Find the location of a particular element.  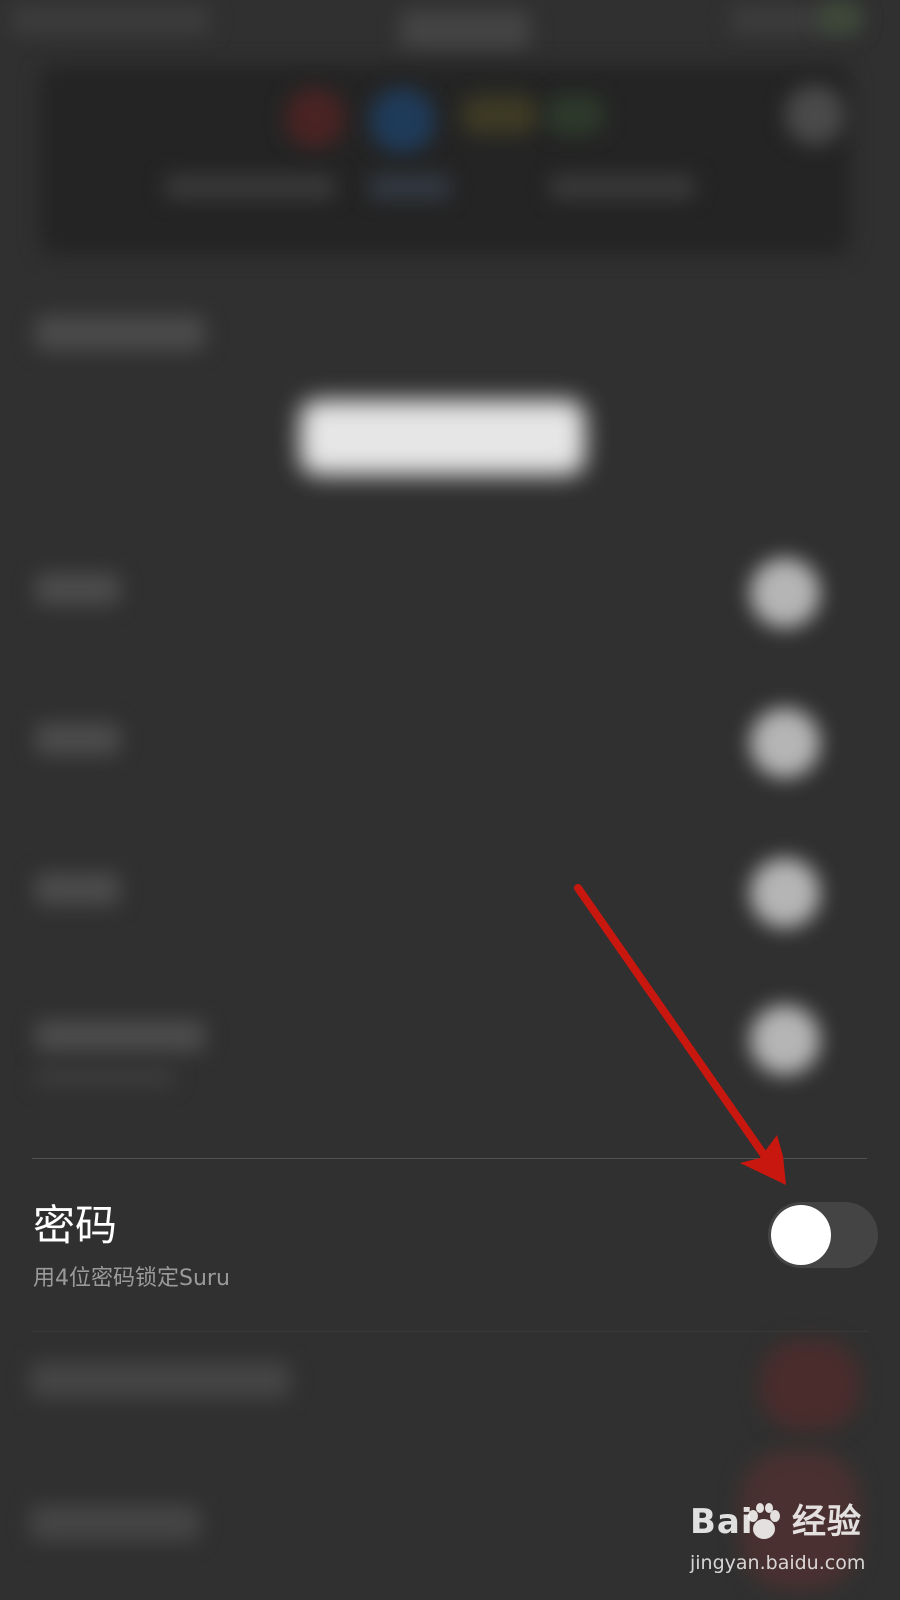

password-toggle is located at coordinates (823, 1235).